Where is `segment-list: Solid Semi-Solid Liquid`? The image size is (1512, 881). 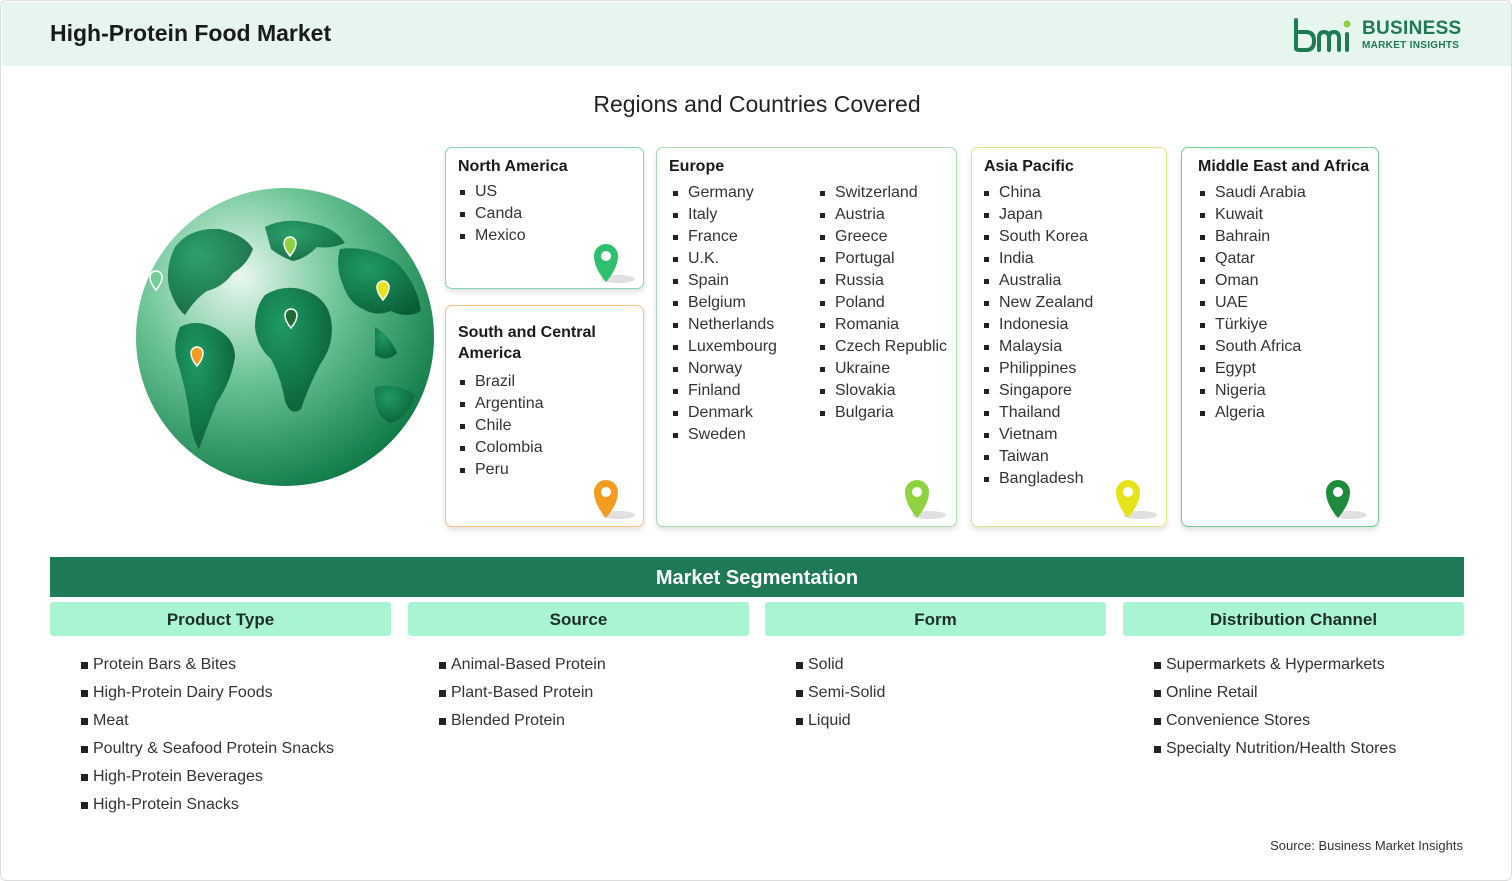 segment-list: Solid Semi-Solid Liquid is located at coordinates (951, 693).